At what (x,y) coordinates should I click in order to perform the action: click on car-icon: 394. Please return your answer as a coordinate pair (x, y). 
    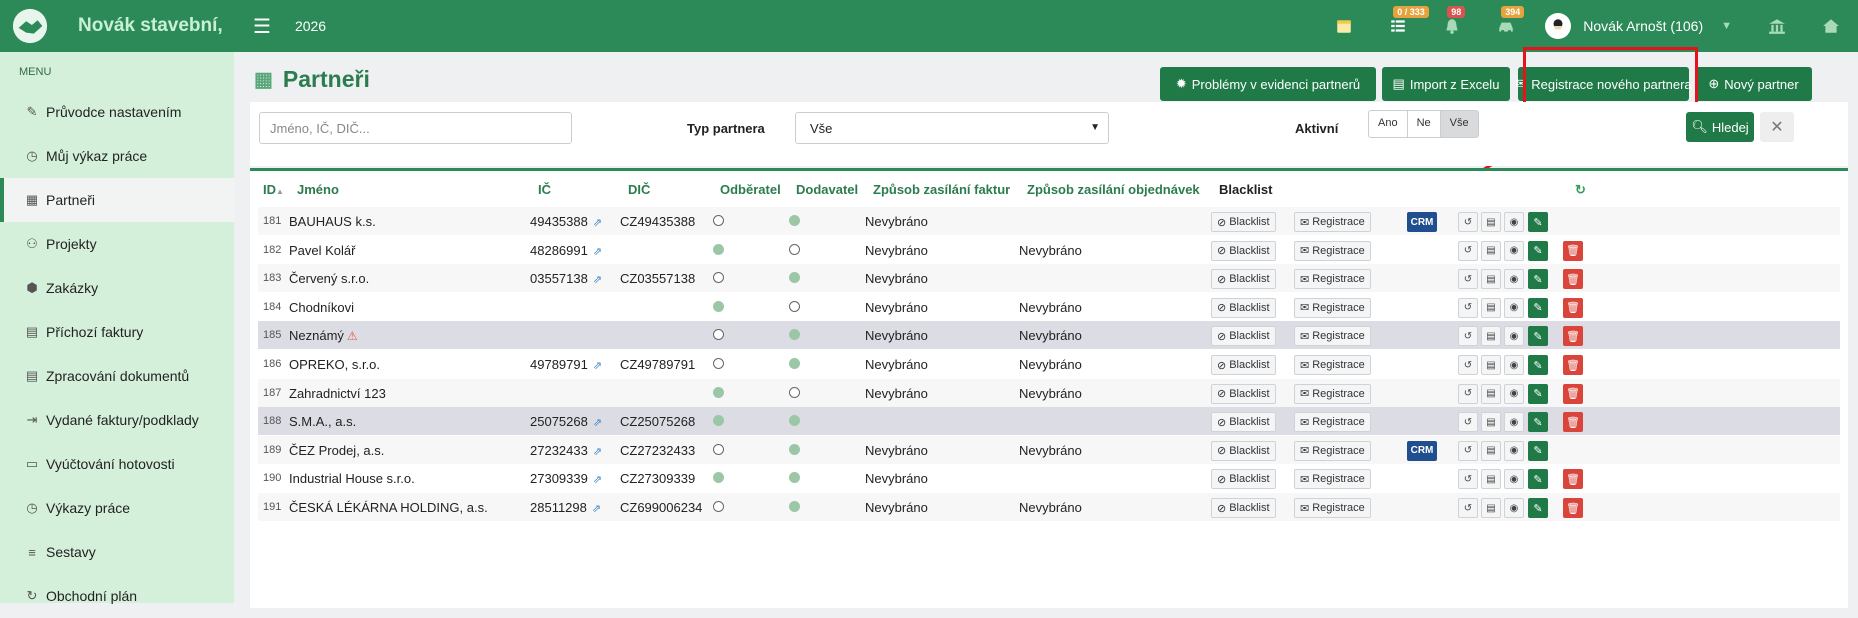
    Looking at the image, I should click on (1510, 21).